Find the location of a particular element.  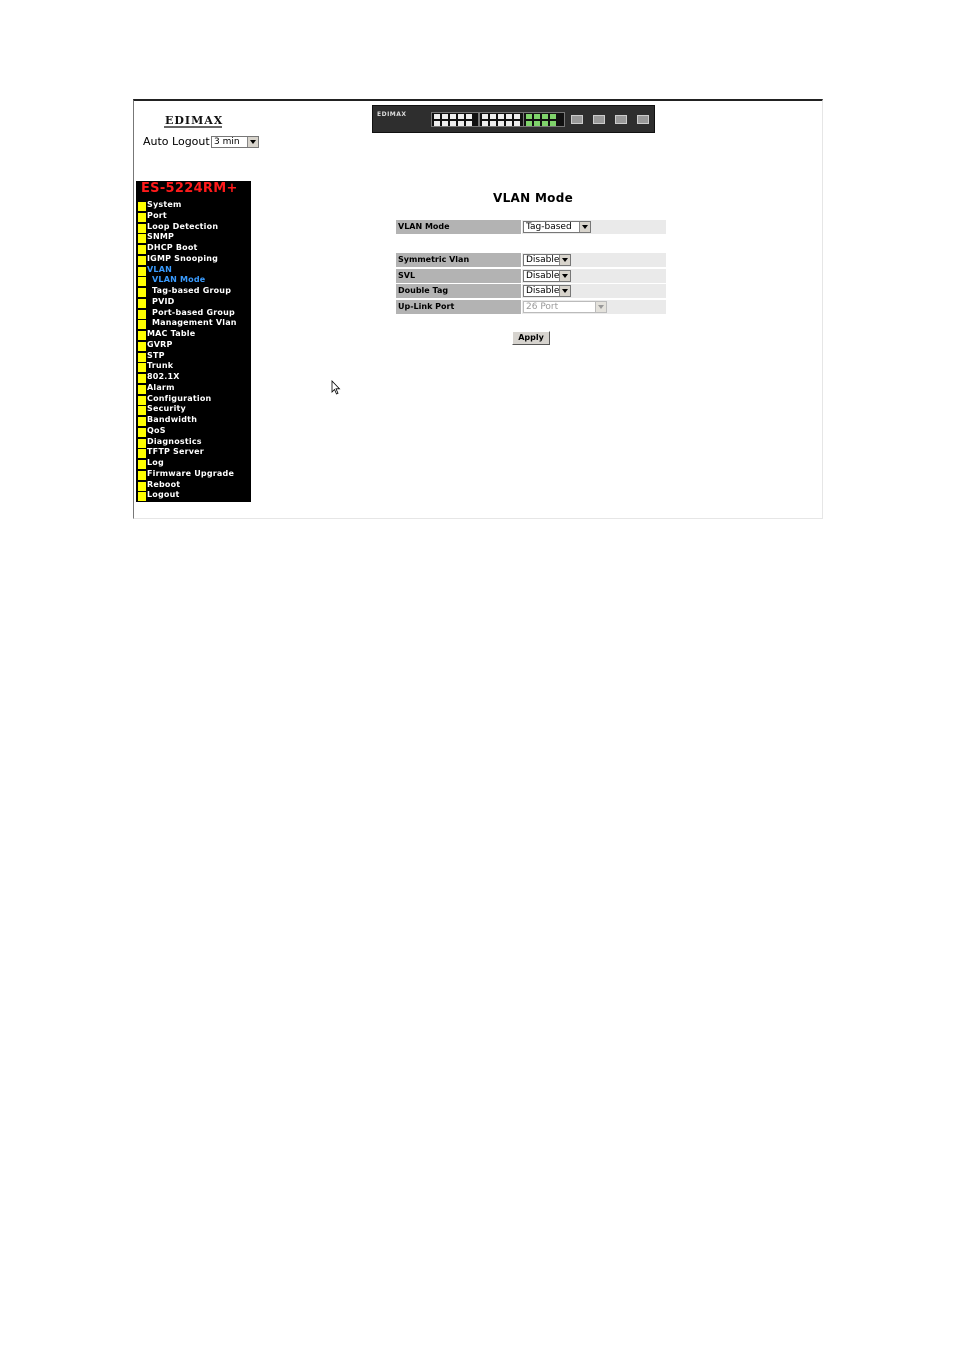

sidebar-item-alarm: Alarm is located at coordinates (193, 388).